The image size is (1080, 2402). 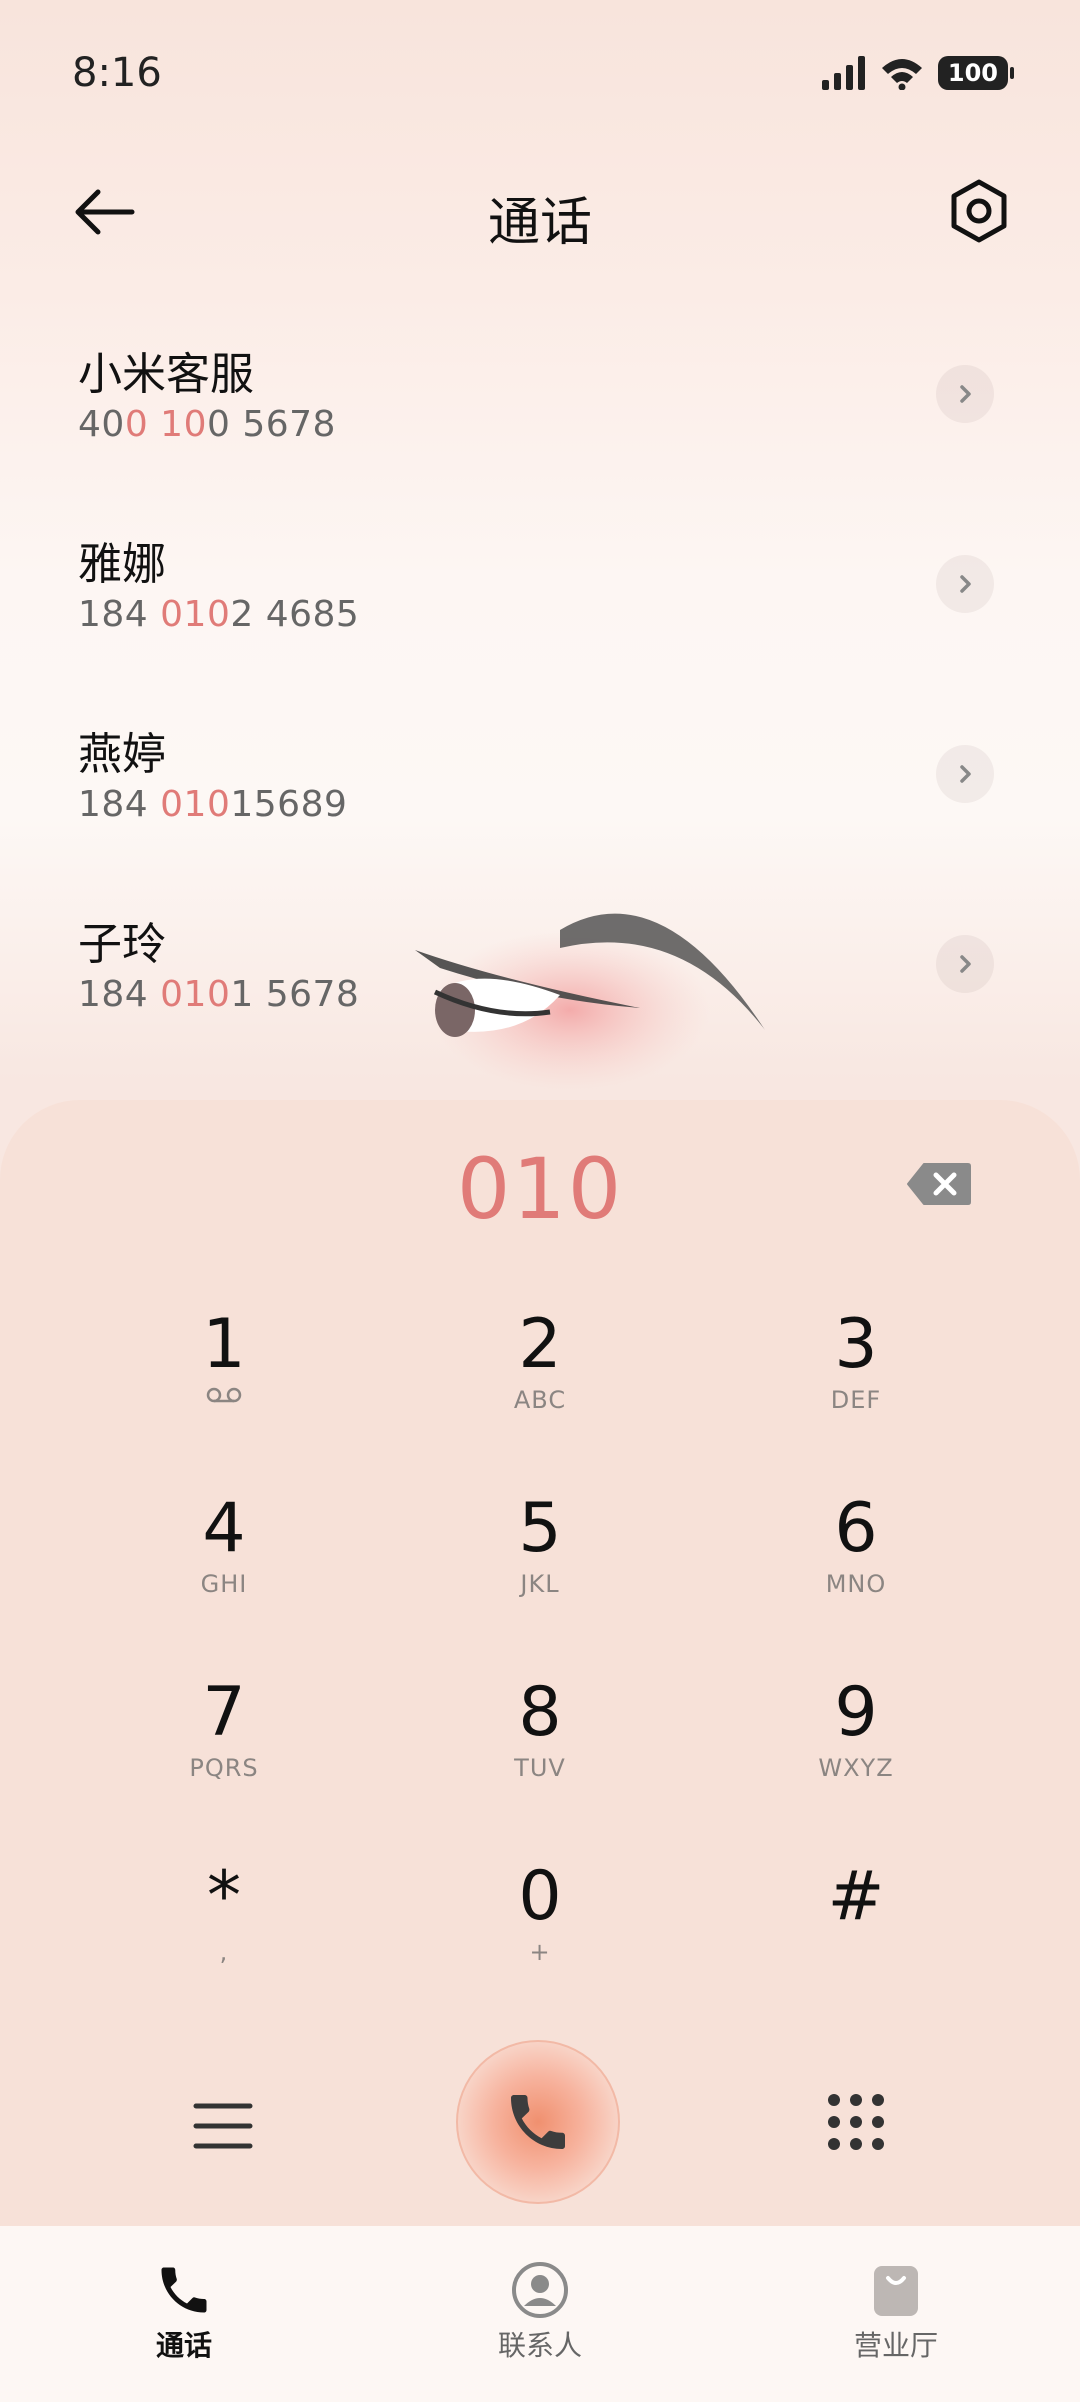 I want to click on key-6: 6 MNO, so click(x=856, y=1564).